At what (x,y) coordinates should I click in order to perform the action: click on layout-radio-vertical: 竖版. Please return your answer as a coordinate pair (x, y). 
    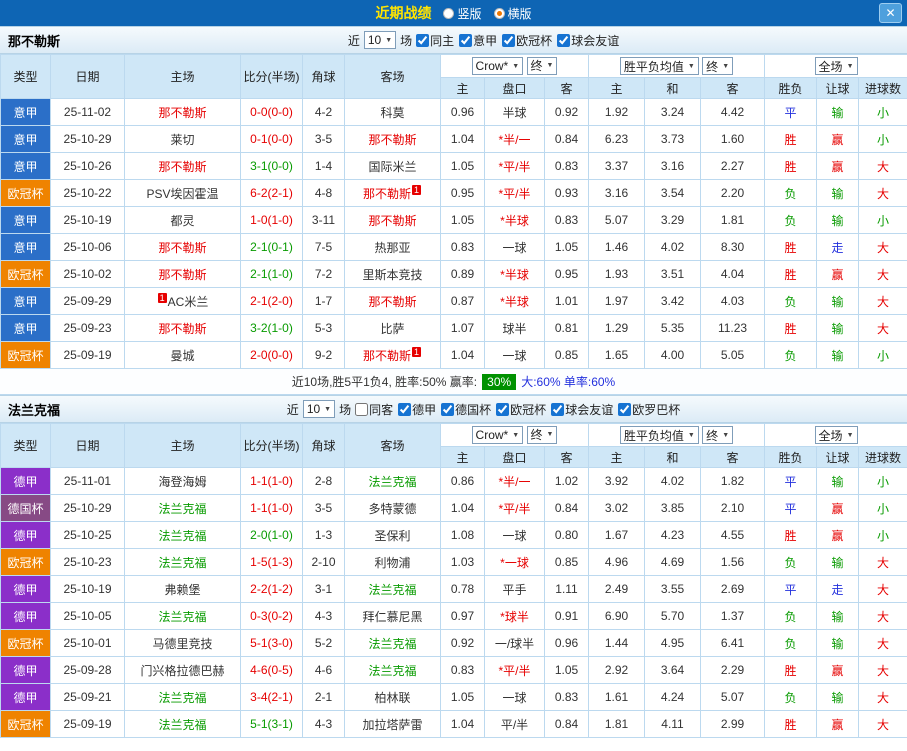
    Looking at the image, I should click on (462, 13).